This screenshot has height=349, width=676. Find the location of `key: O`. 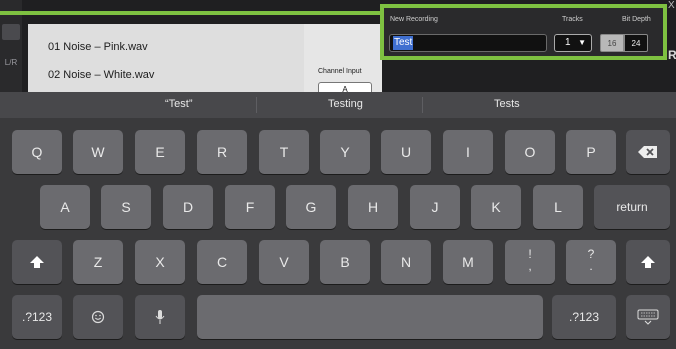

key: O is located at coordinates (530, 152).